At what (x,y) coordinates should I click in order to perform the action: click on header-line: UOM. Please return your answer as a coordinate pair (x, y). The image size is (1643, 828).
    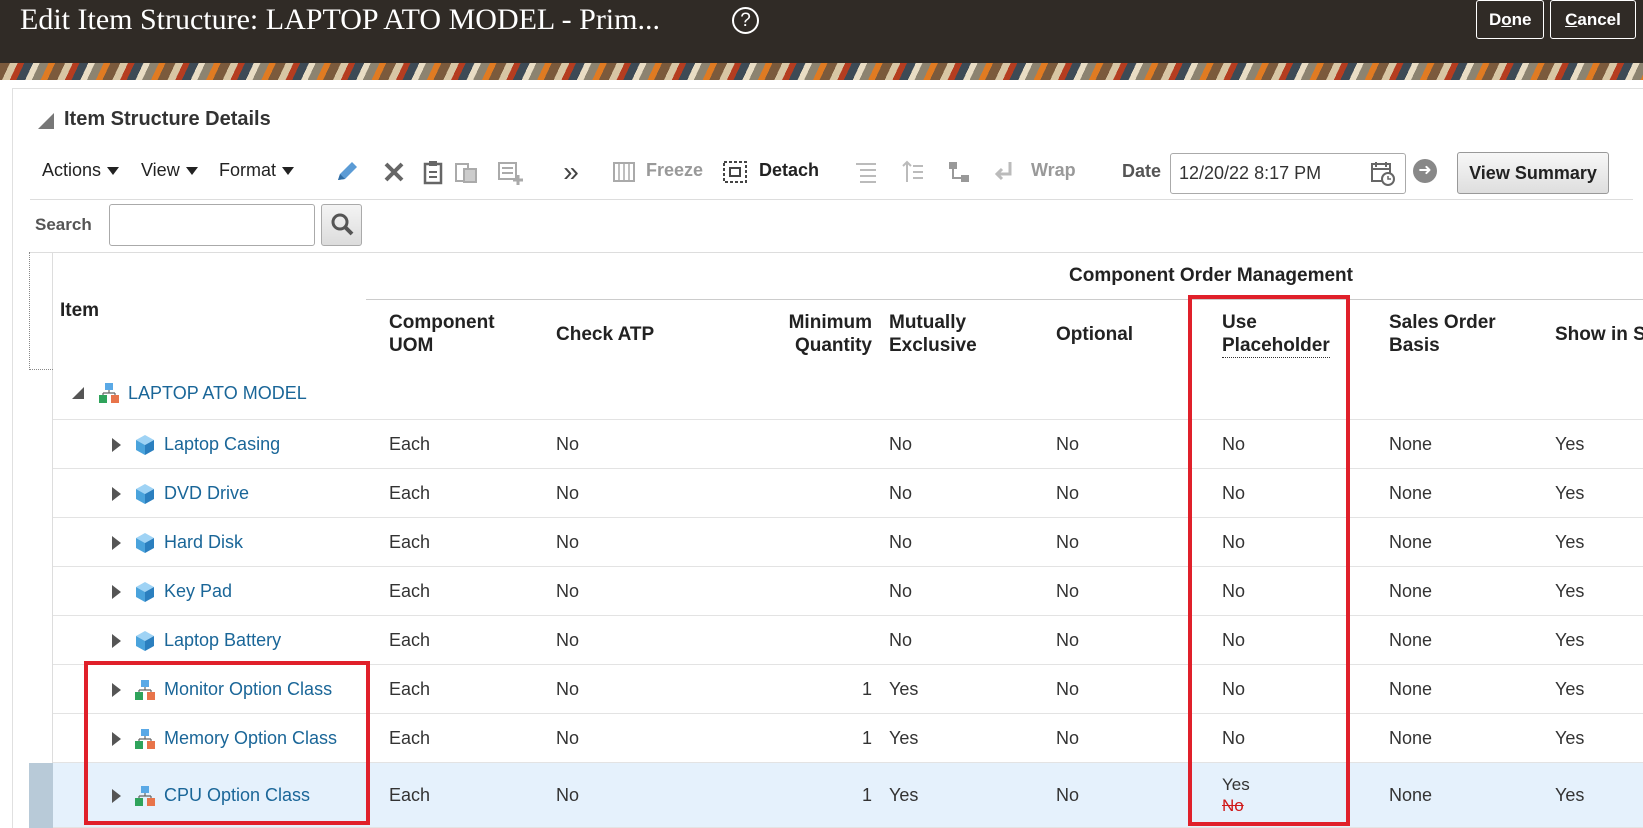
    Looking at the image, I should click on (411, 345).